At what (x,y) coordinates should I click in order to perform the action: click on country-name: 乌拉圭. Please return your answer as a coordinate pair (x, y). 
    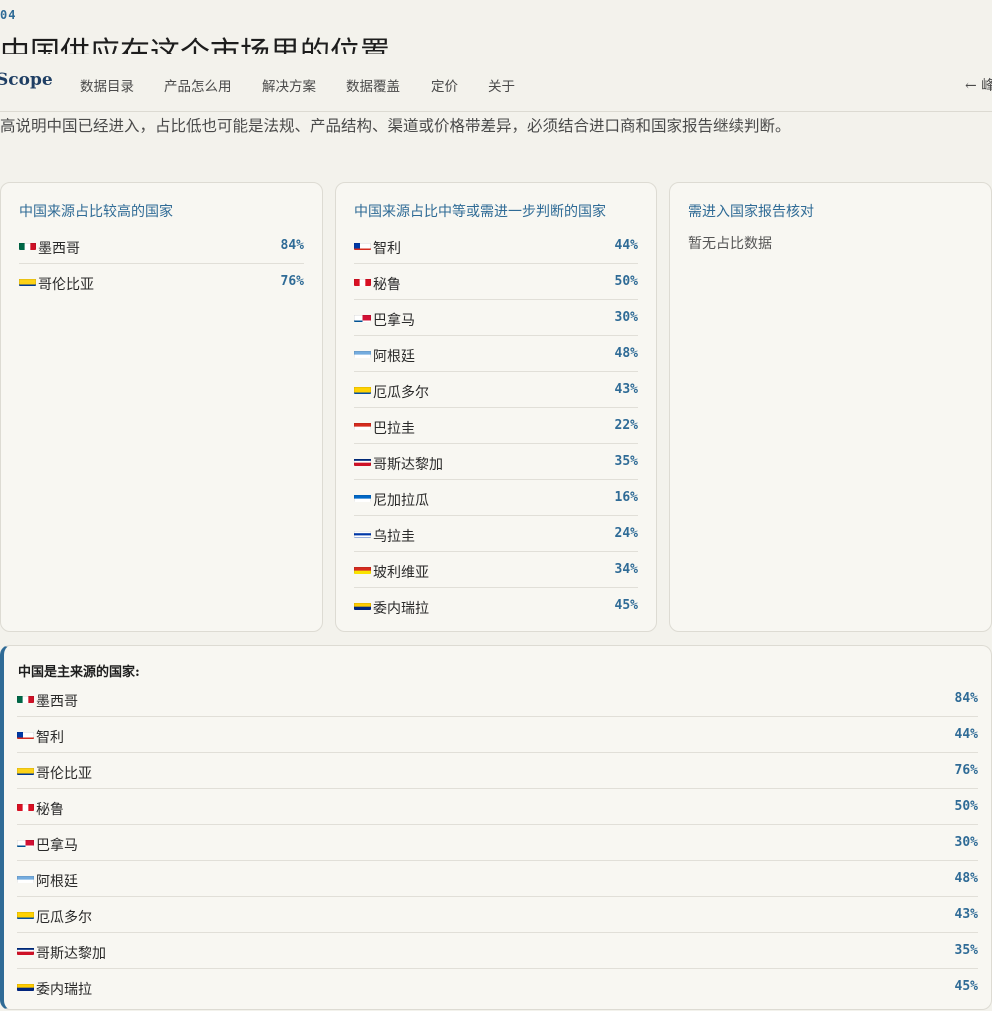
    Looking at the image, I should click on (394, 537).